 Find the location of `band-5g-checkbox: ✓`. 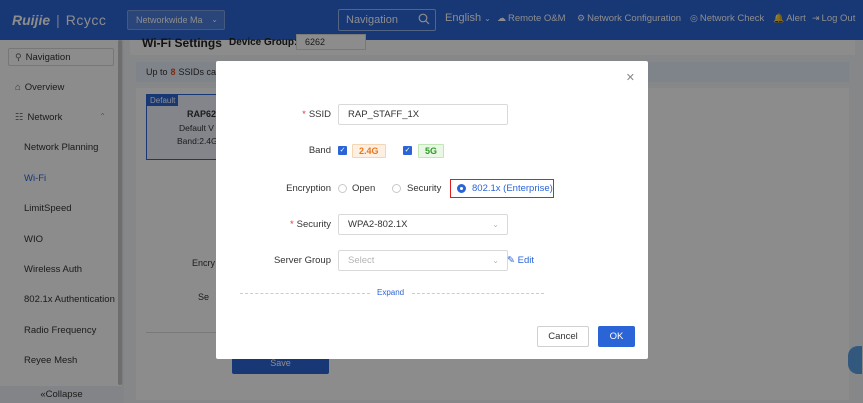

band-5g-checkbox: ✓ is located at coordinates (407, 150).